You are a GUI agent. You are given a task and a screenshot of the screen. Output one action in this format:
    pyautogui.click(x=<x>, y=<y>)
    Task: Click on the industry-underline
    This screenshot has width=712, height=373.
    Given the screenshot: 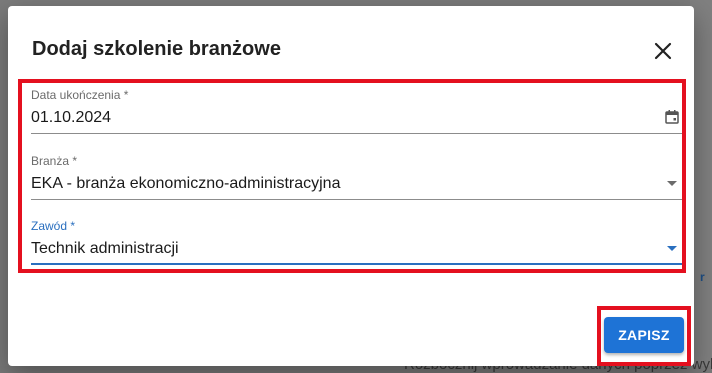 What is the action you would take?
    pyautogui.click(x=357, y=199)
    